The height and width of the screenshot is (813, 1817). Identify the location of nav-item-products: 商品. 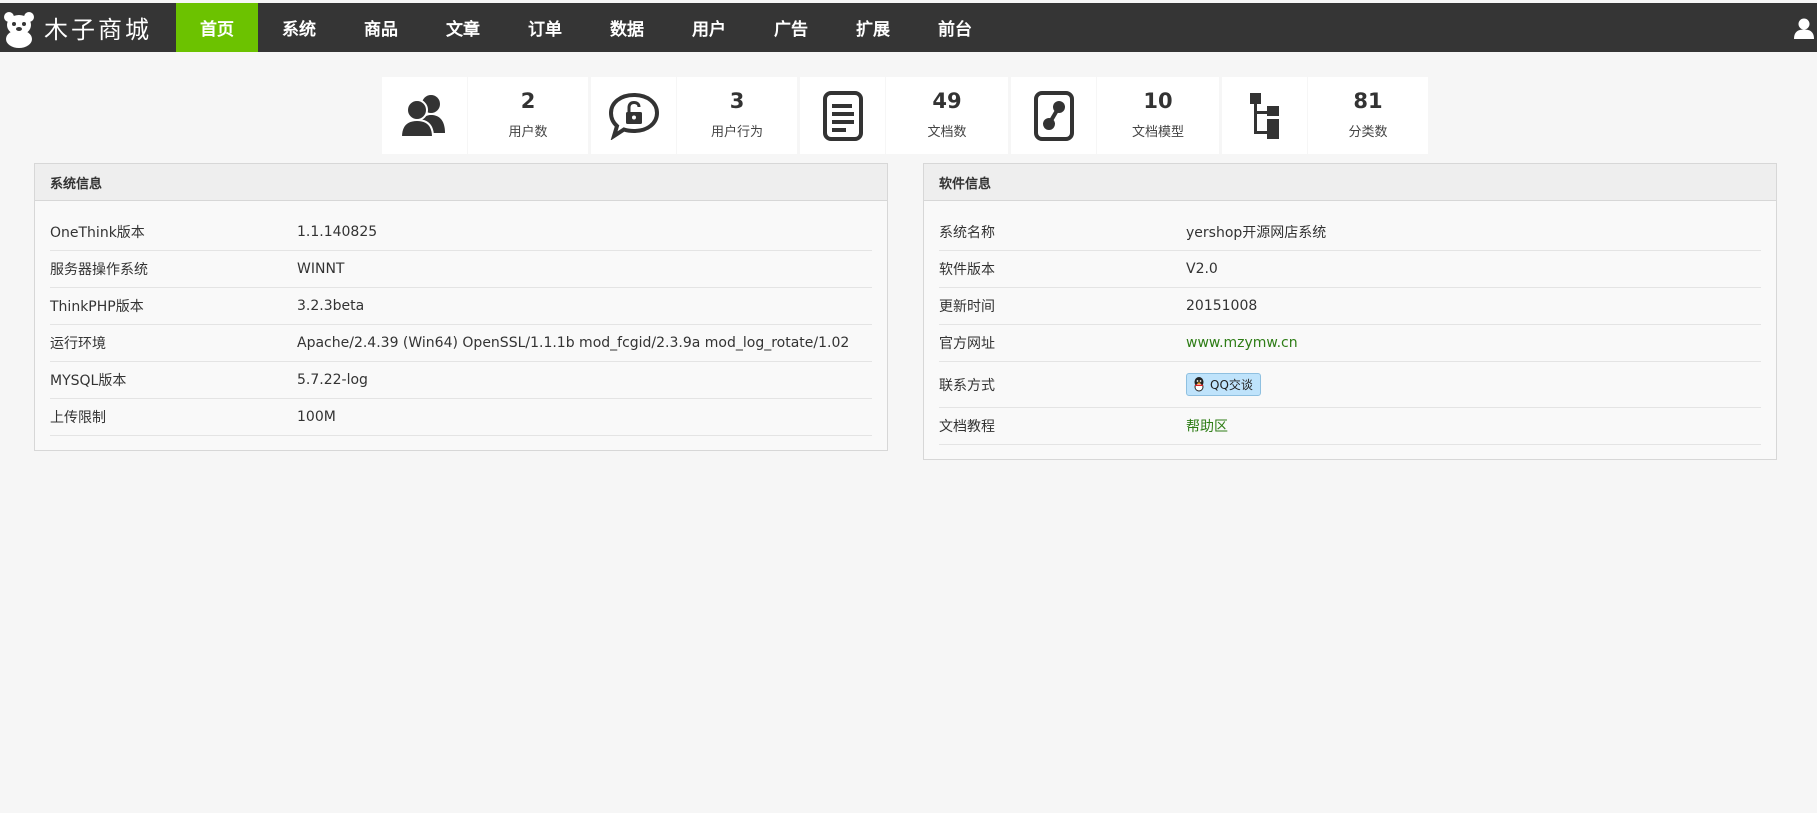
(381, 27).